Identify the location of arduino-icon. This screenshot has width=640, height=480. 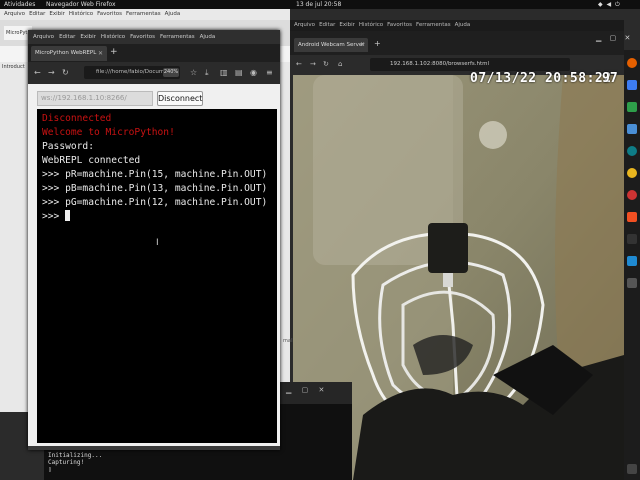
(632, 151).